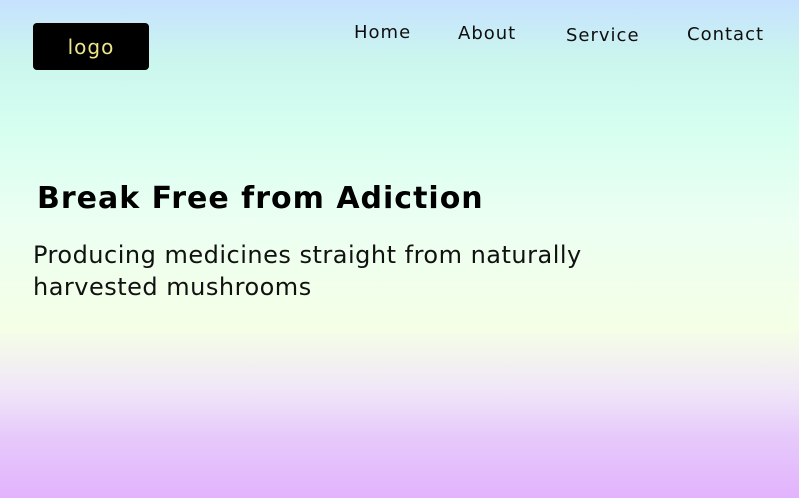  What do you see at coordinates (603, 35) in the screenshot?
I see `nav-link-service: Service` at bounding box center [603, 35].